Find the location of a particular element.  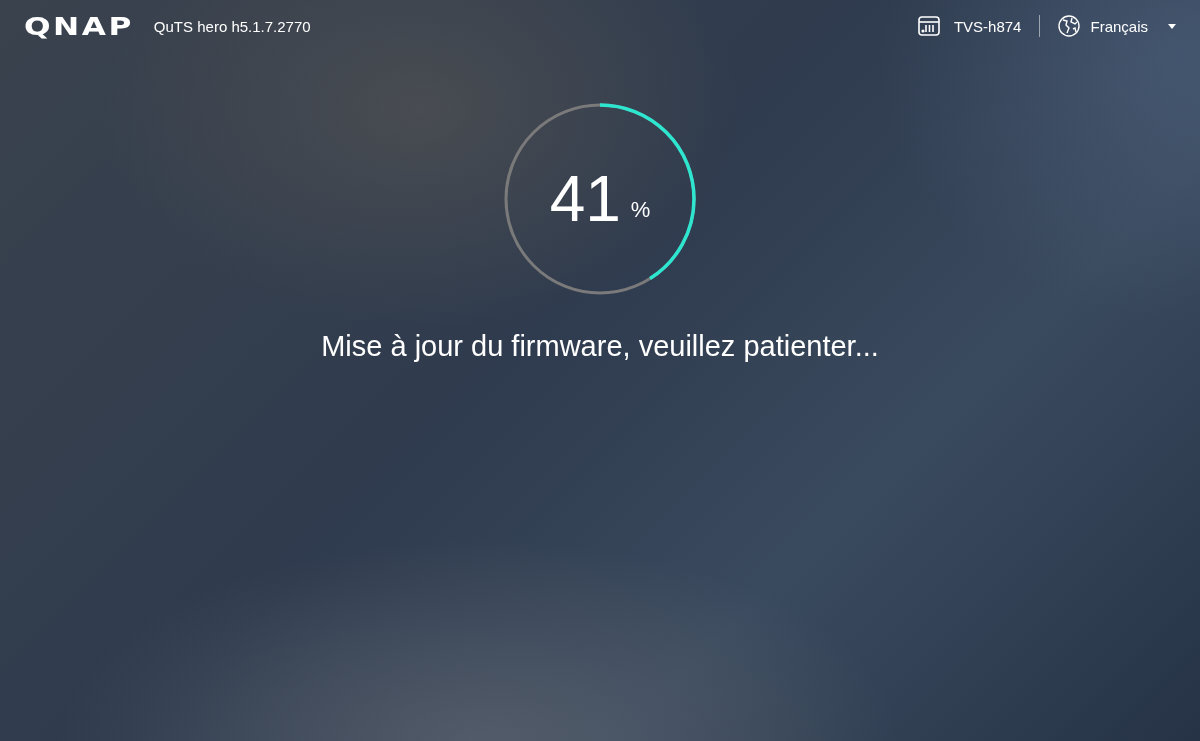

device-name: TVS-h874 is located at coordinates (987, 26).